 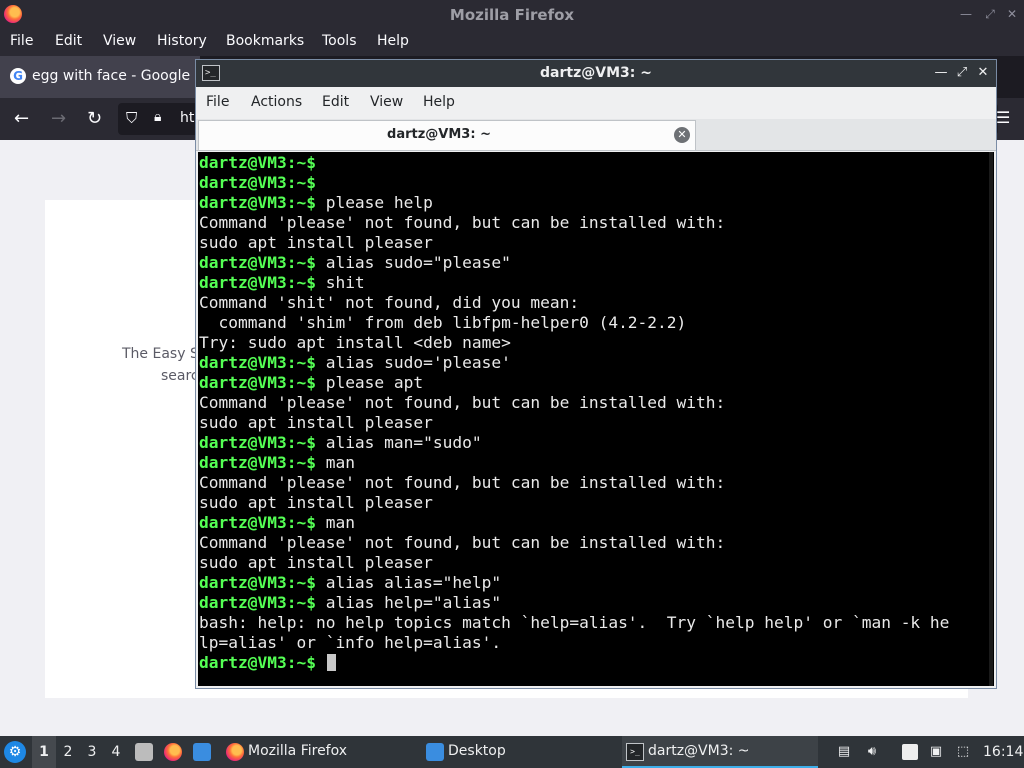 I want to click on tab-close-icon: ✕, so click(x=682, y=135).